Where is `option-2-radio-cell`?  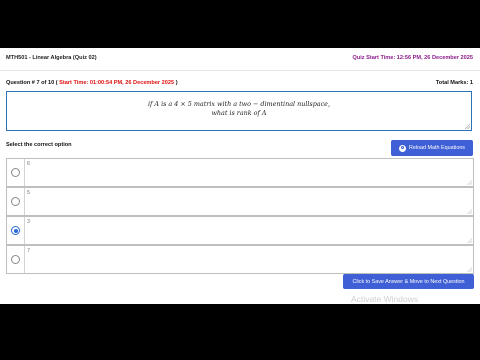
option-2-radio-cell is located at coordinates (16, 201).